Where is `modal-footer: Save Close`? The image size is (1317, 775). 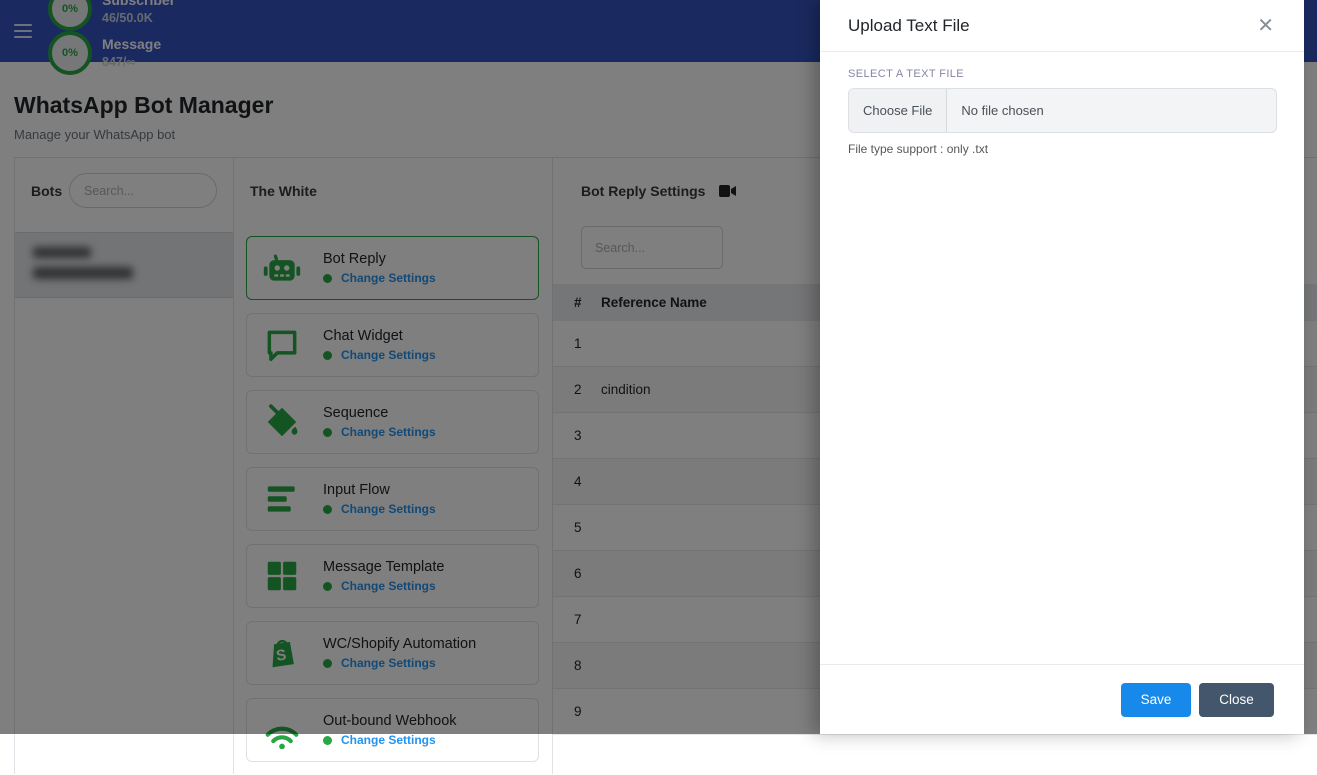 modal-footer: Save Close is located at coordinates (1062, 699).